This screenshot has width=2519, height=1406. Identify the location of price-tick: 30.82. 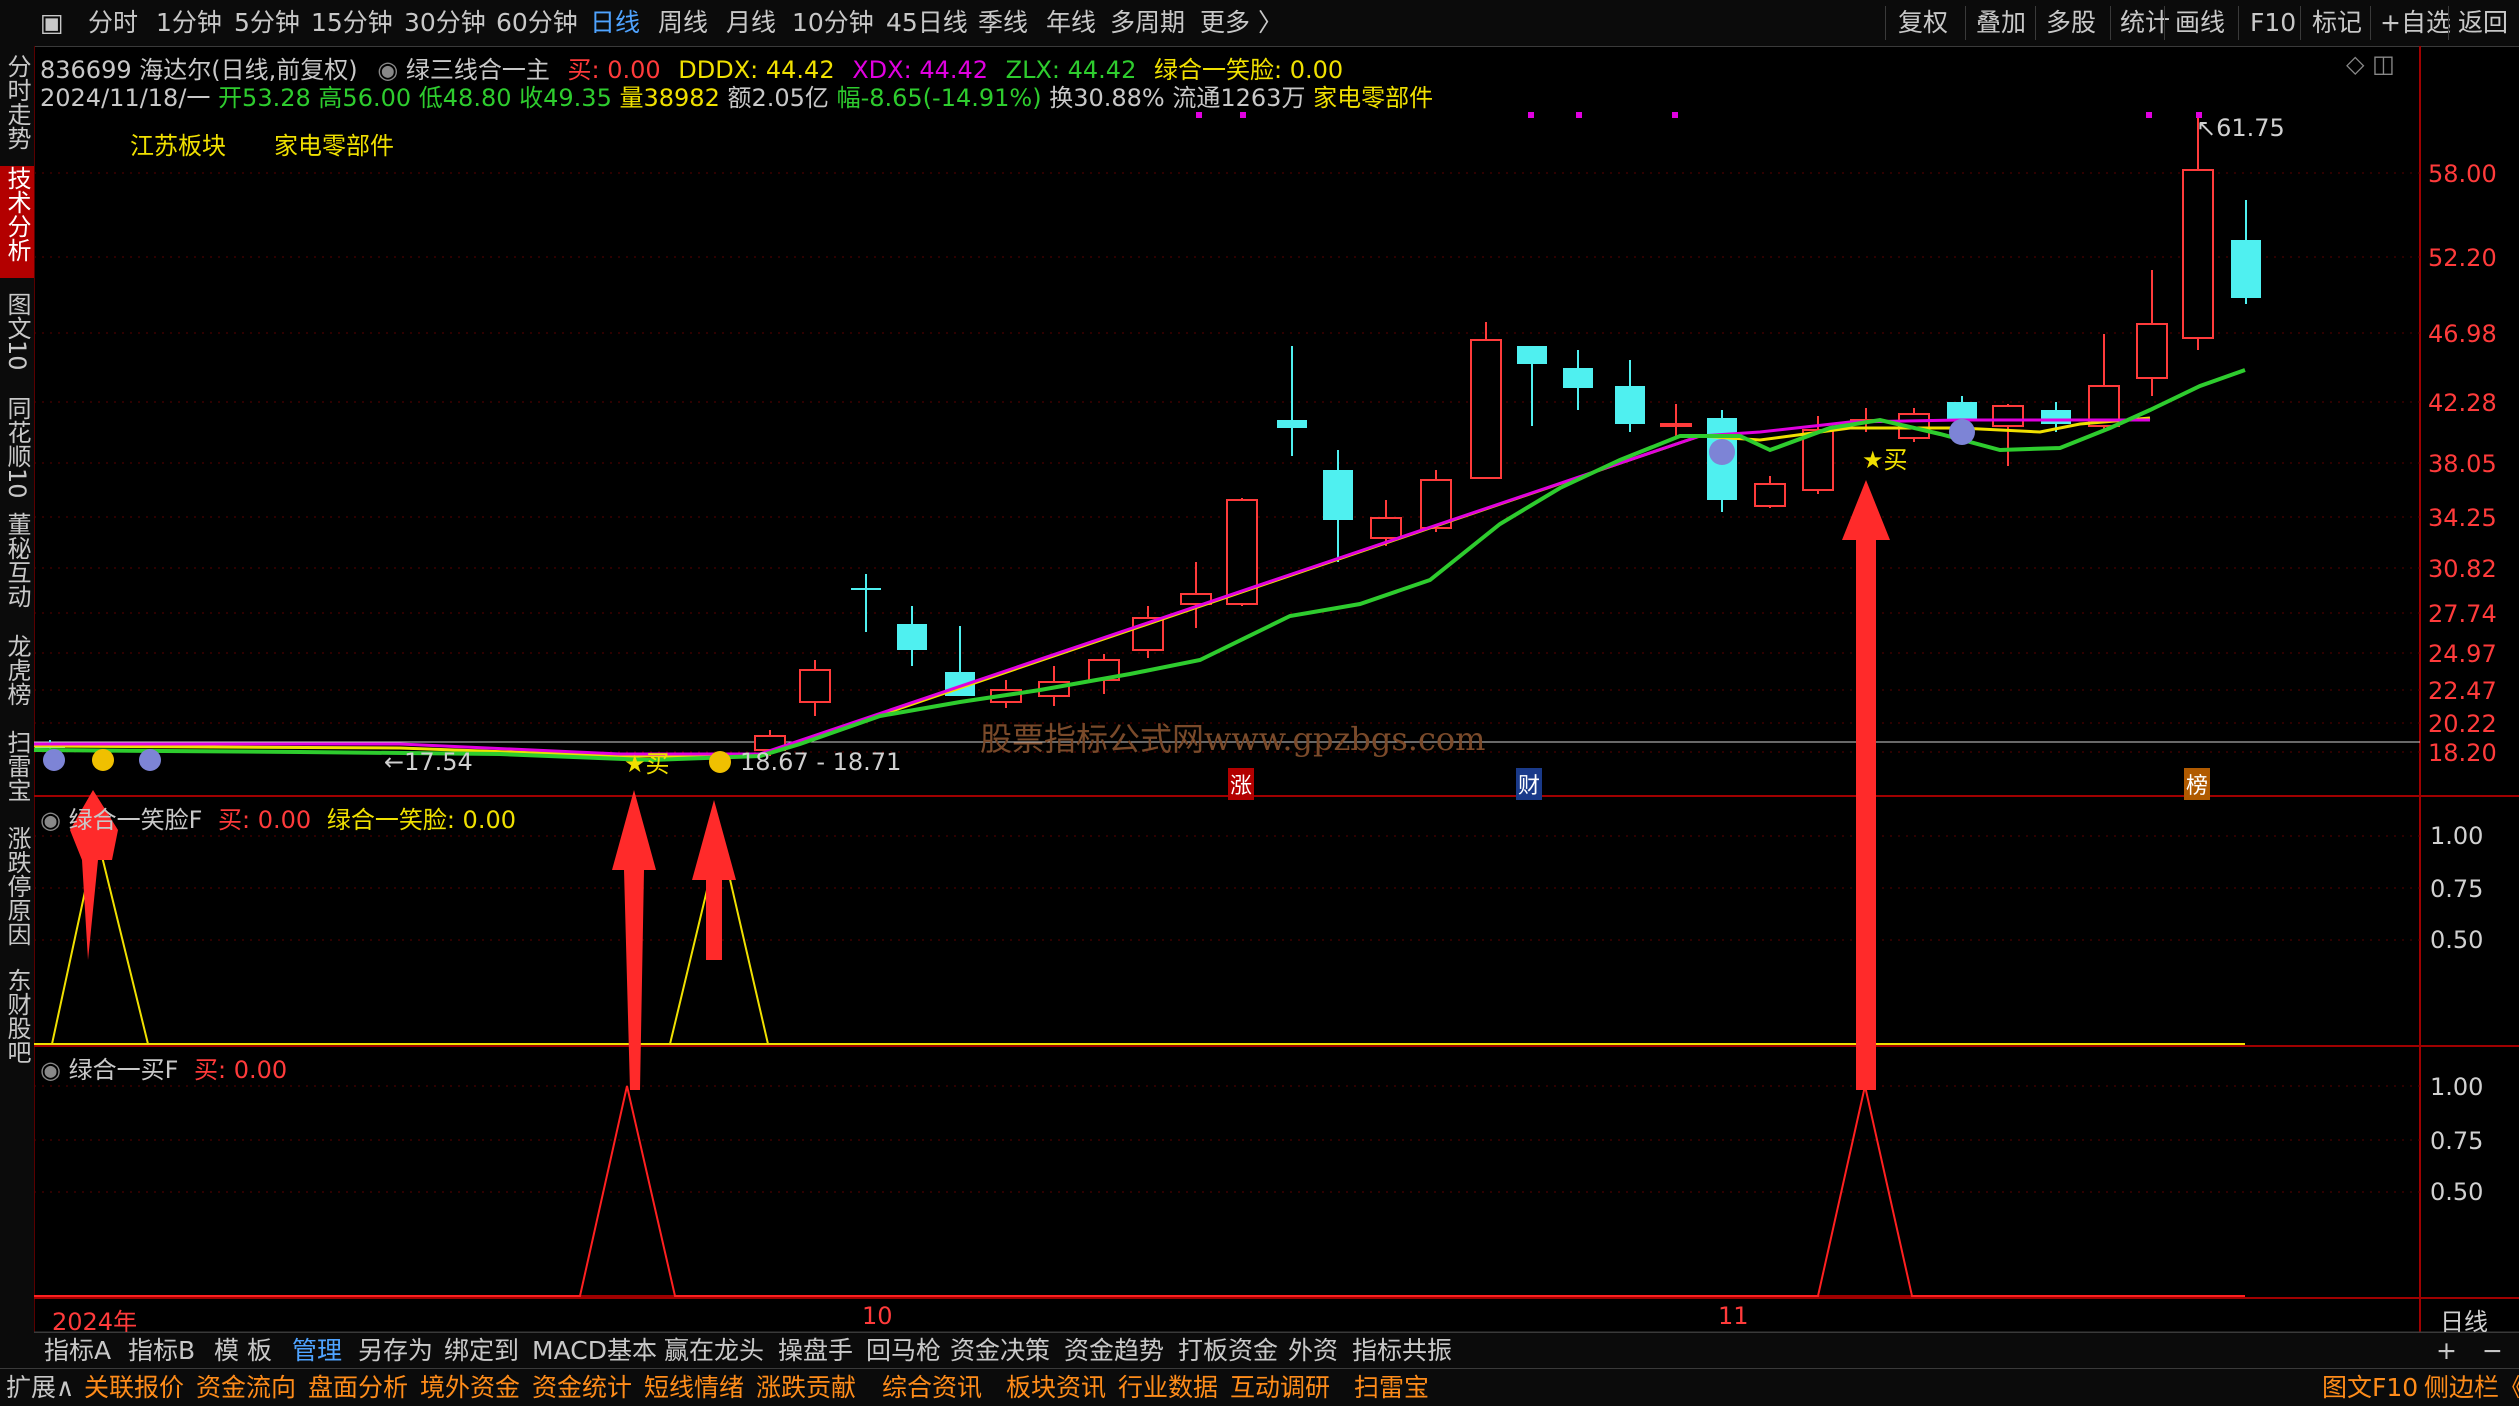
(2462, 569).